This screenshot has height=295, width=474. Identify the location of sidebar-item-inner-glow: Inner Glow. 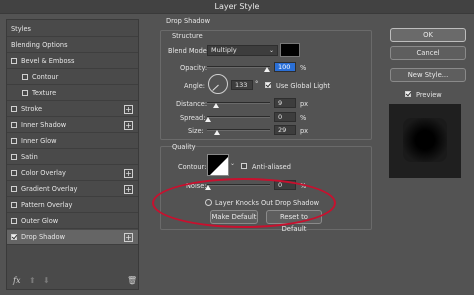
(72, 141).